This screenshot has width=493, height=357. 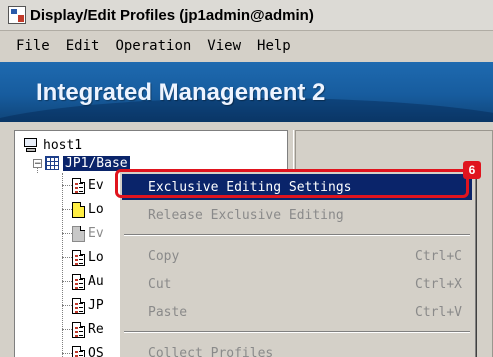 What do you see at coordinates (297, 284) in the screenshot?
I see `menu-item-cut: Cut Ctrl+X` at bounding box center [297, 284].